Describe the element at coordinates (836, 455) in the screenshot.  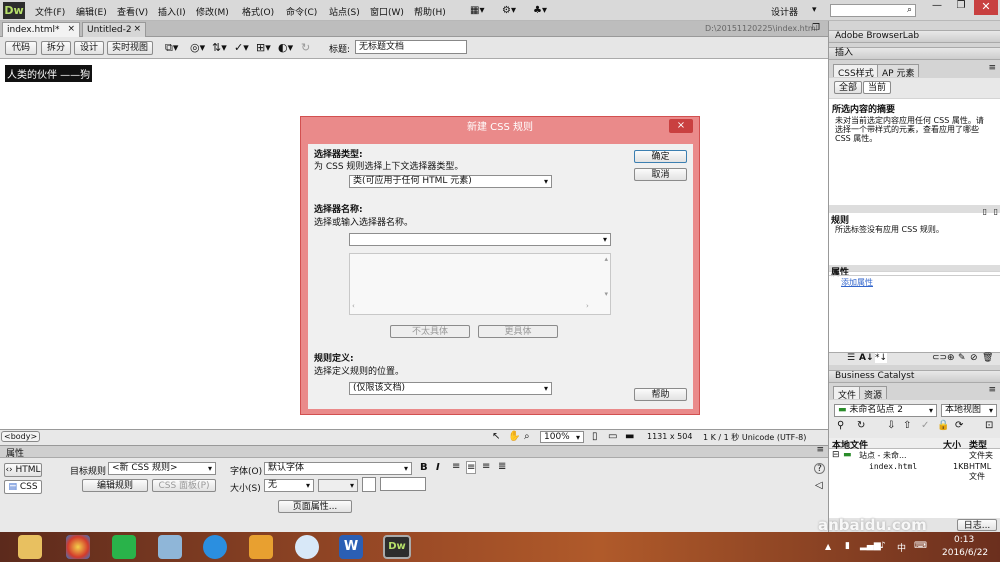
I see `collapse-icon: ⊟` at that location.